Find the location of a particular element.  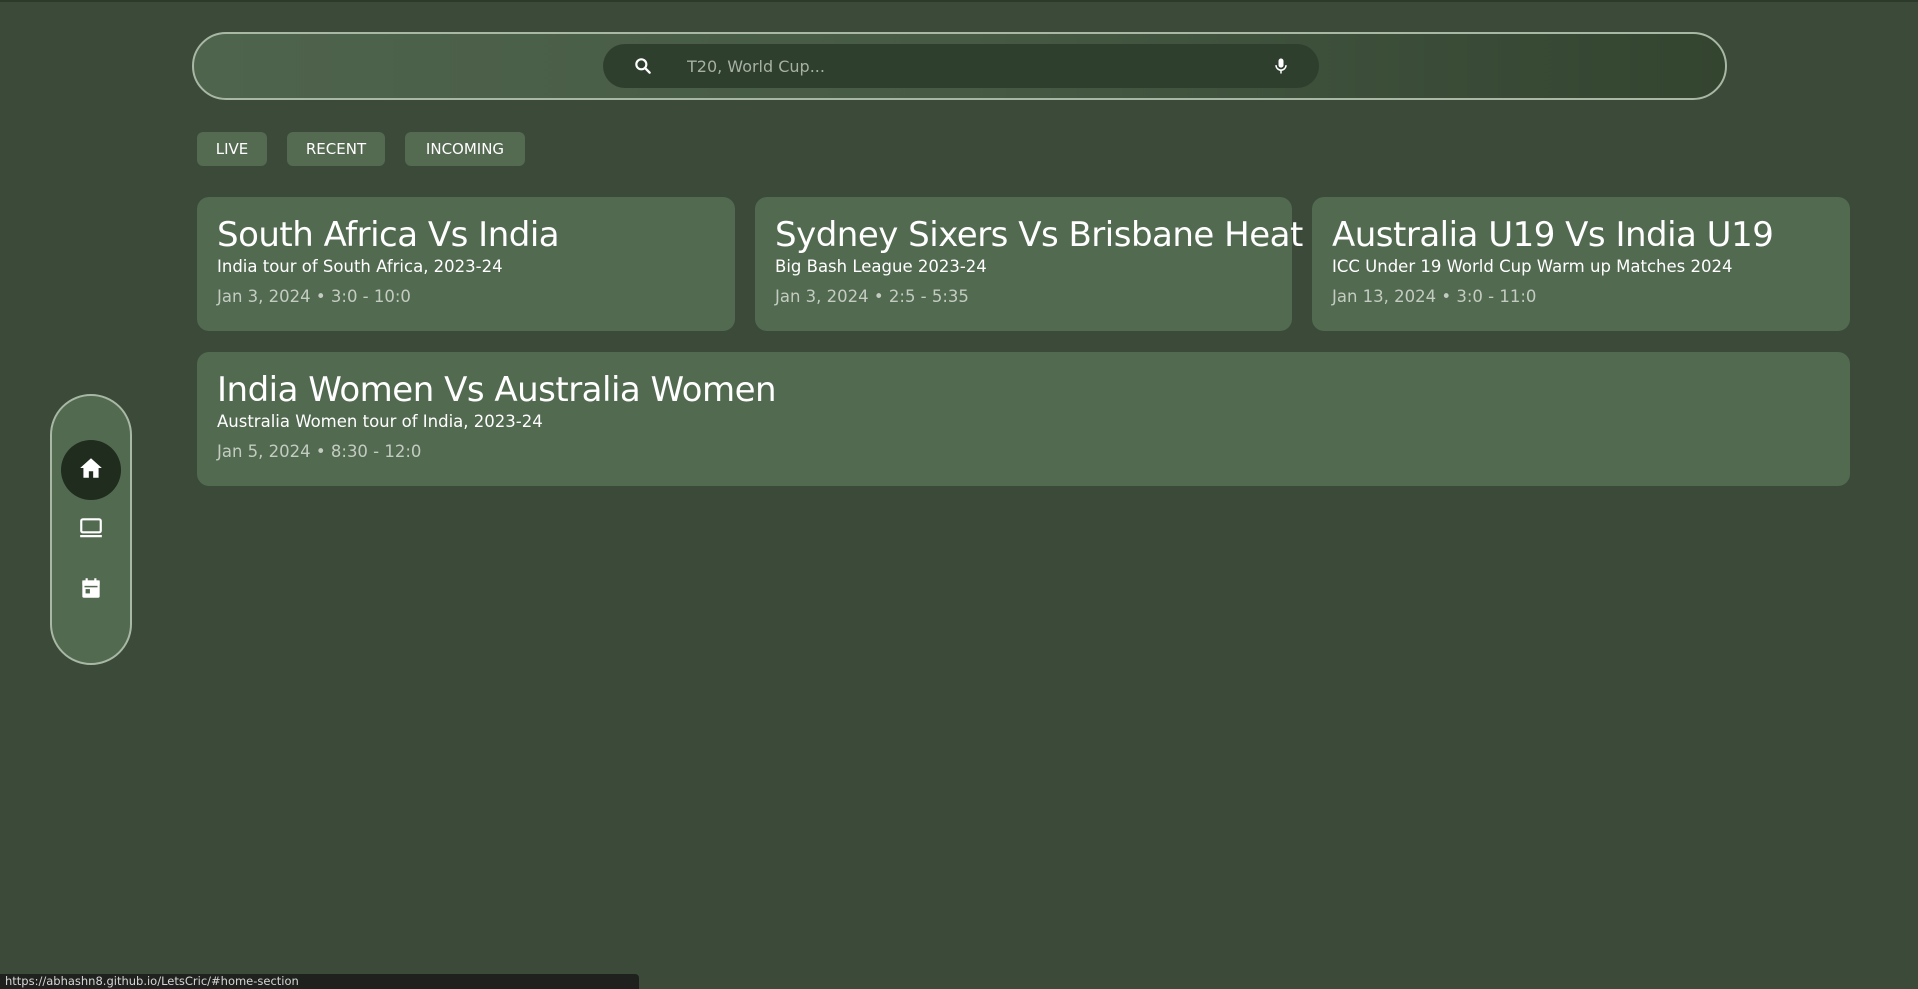

search-pill is located at coordinates (961, 66).